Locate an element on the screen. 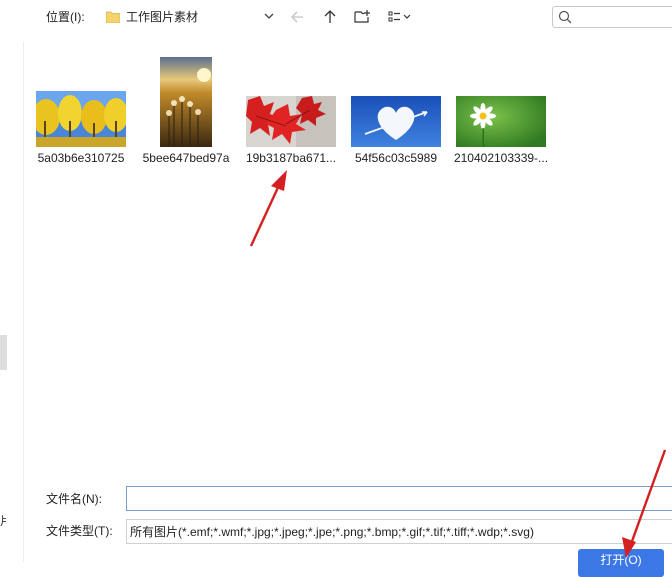 The width and height of the screenshot is (672, 577). red-maple-leaves-image is located at coordinates (291, 121).